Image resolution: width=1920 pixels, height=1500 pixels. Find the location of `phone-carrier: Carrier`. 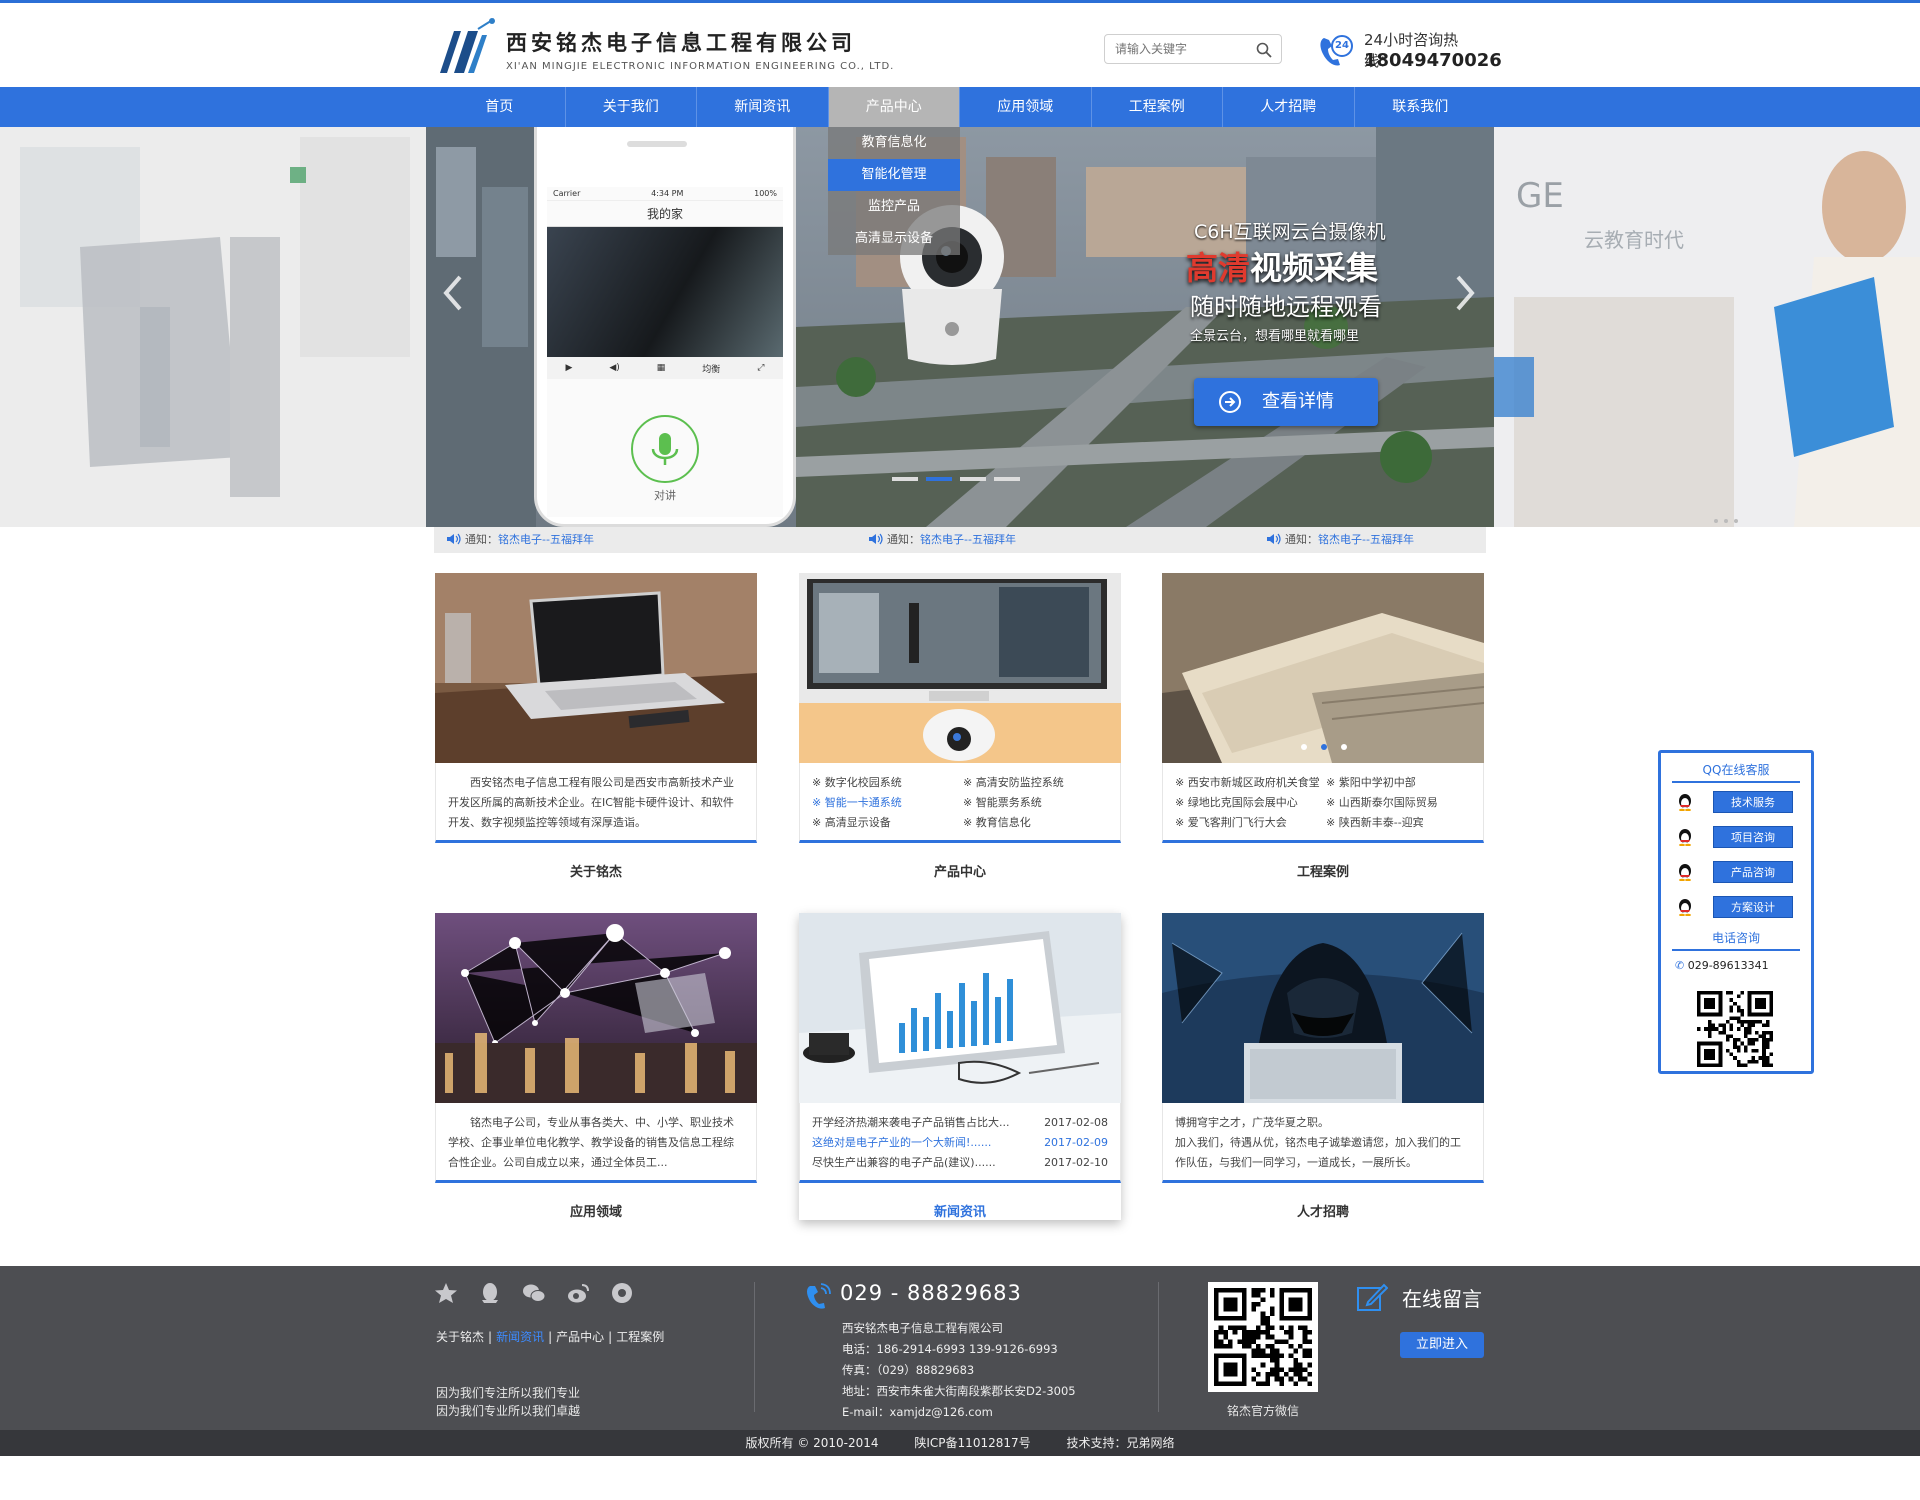

phone-carrier: Carrier is located at coordinates (567, 193).